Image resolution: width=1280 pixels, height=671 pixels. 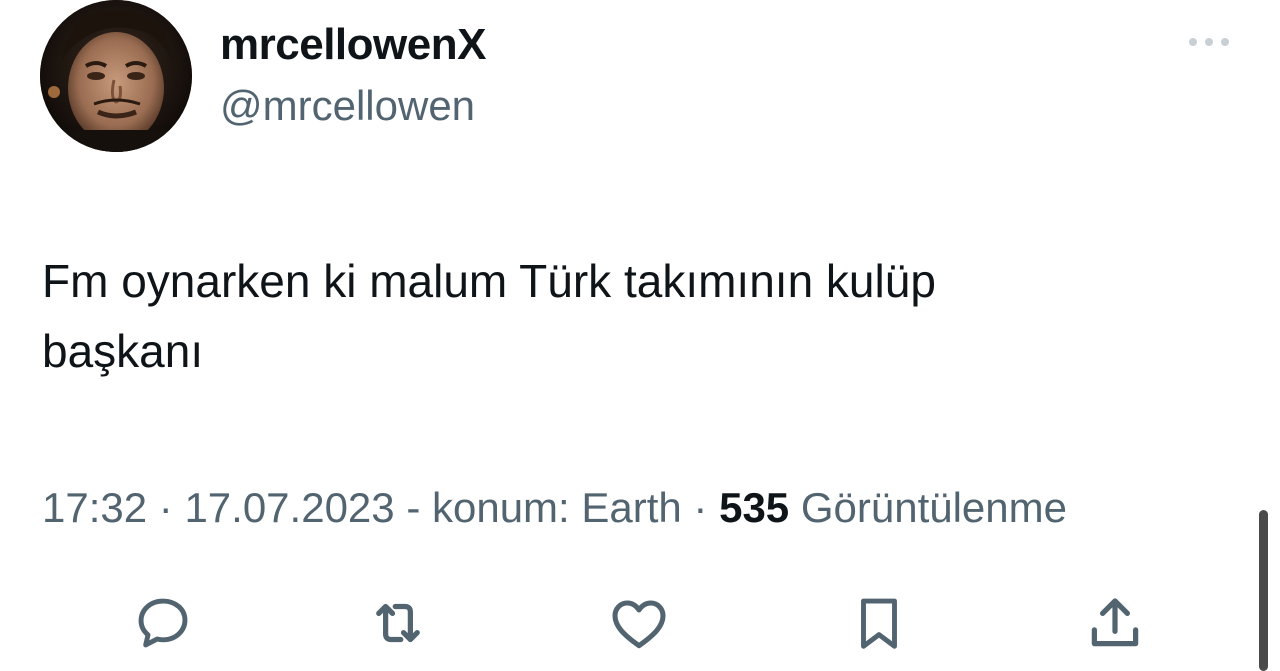 I want to click on comment-icon, so click(x=163, y=623).